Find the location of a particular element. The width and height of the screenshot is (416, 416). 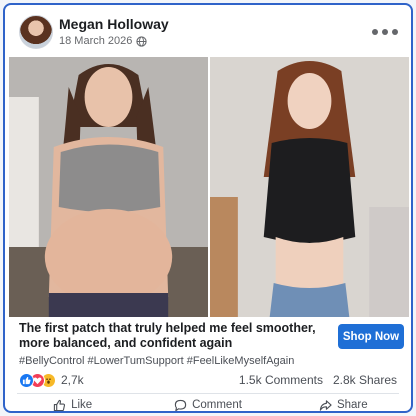

post-date: 18 March 2026 is located at coordinates (103, 41).